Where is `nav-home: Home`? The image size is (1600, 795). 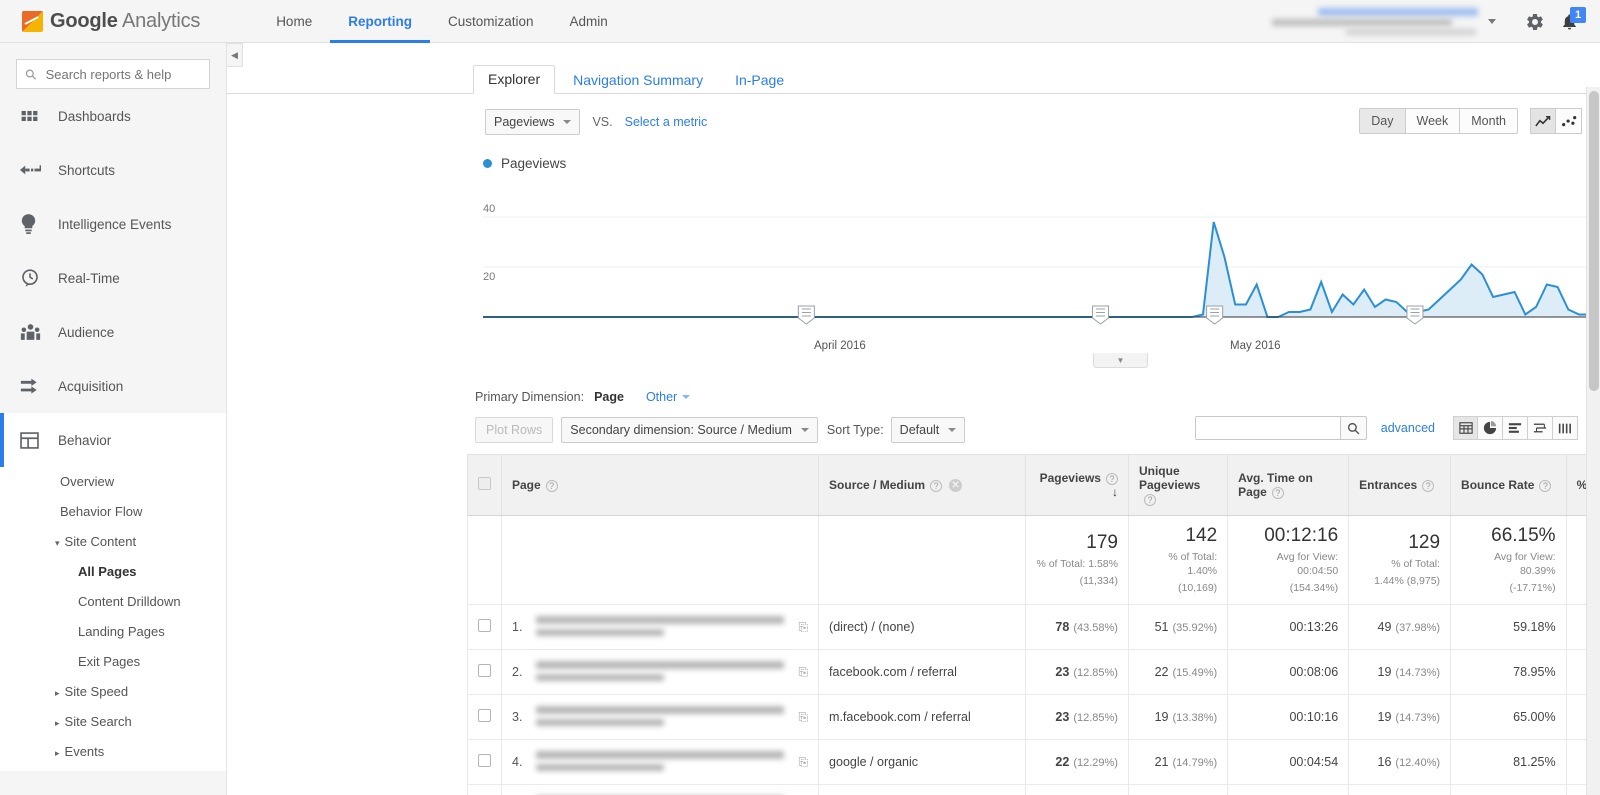
nav-home: Home is located at coordinates (294, 21).